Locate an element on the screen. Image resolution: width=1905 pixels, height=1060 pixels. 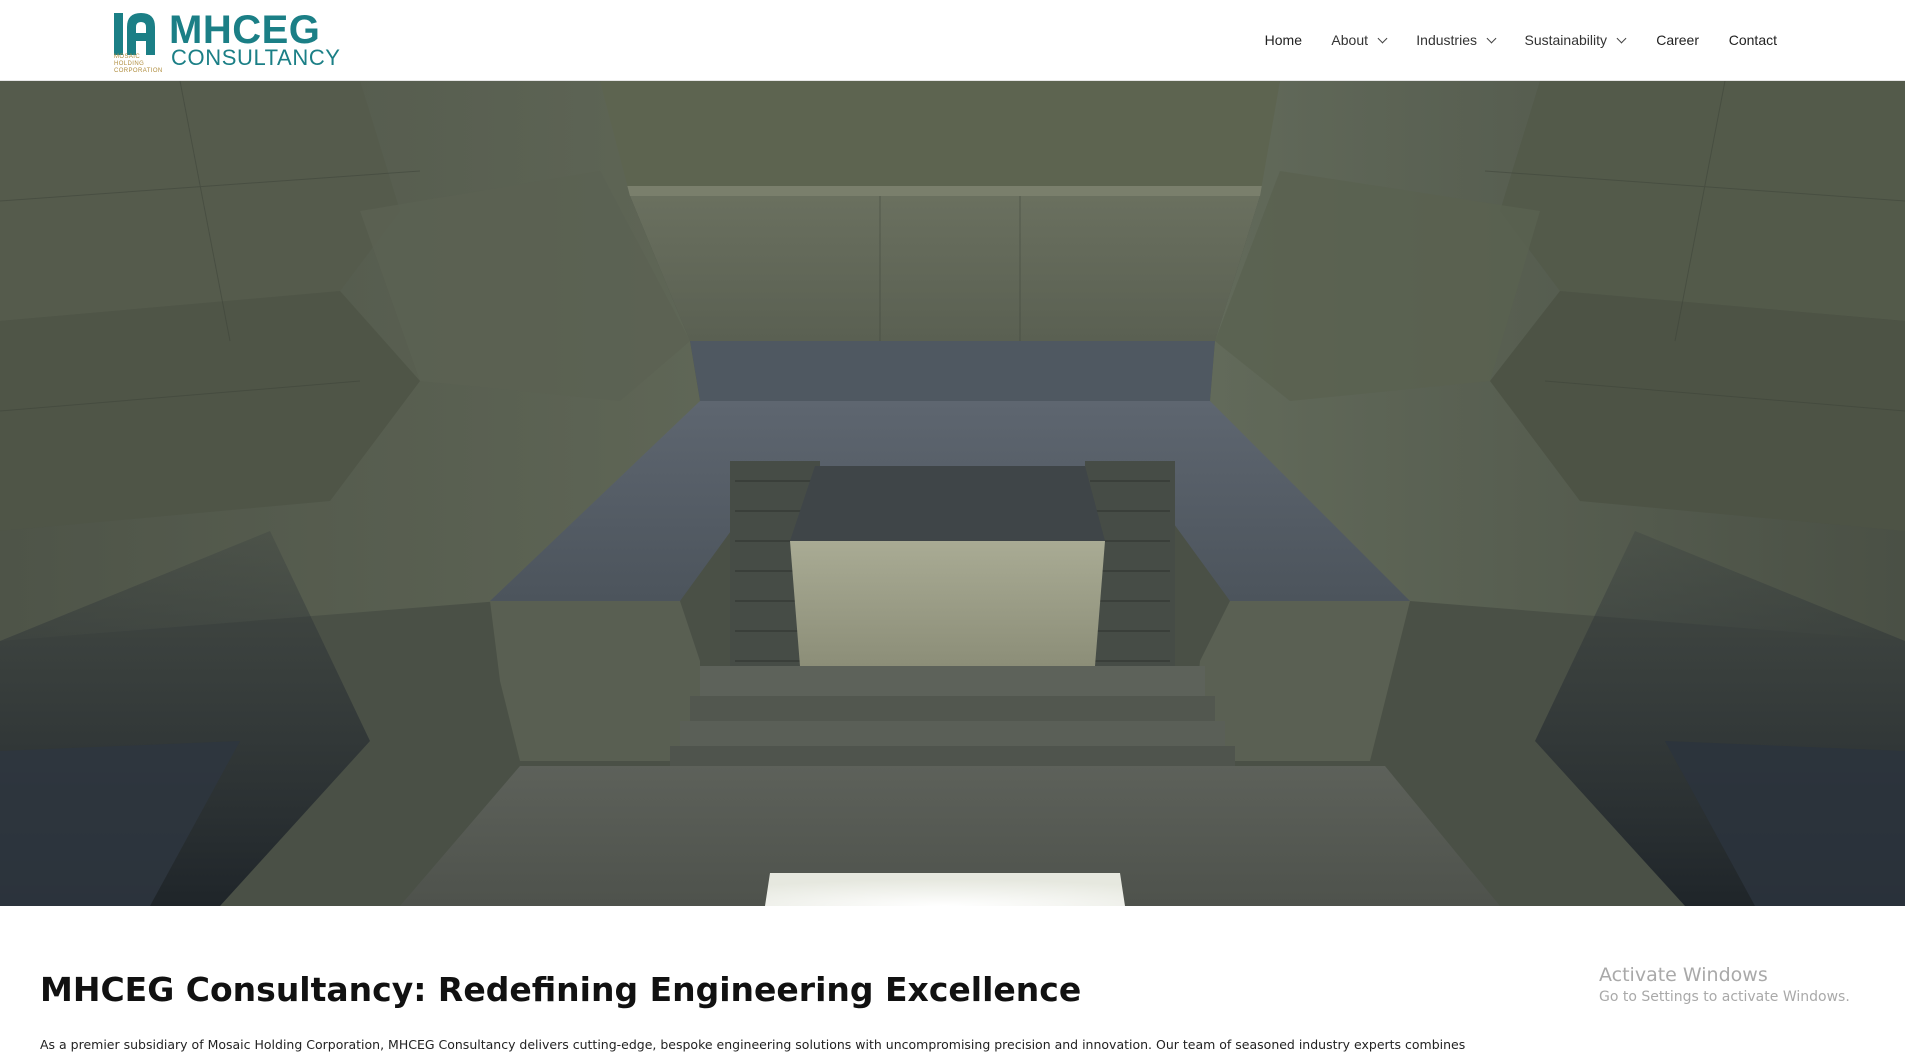
nav-item-label: Industries is located at coordinates (1446, 40).